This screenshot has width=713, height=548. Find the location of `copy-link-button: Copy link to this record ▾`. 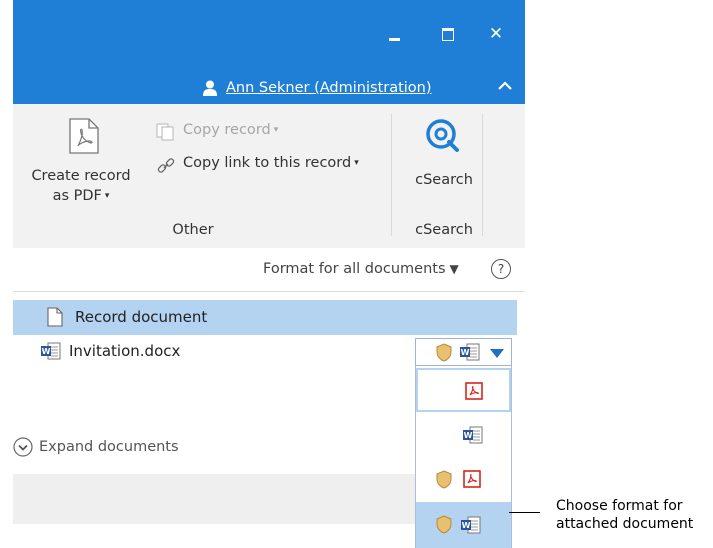

copy-link-button: Copy link to this record ▾ is located at coordinates (271, 166).